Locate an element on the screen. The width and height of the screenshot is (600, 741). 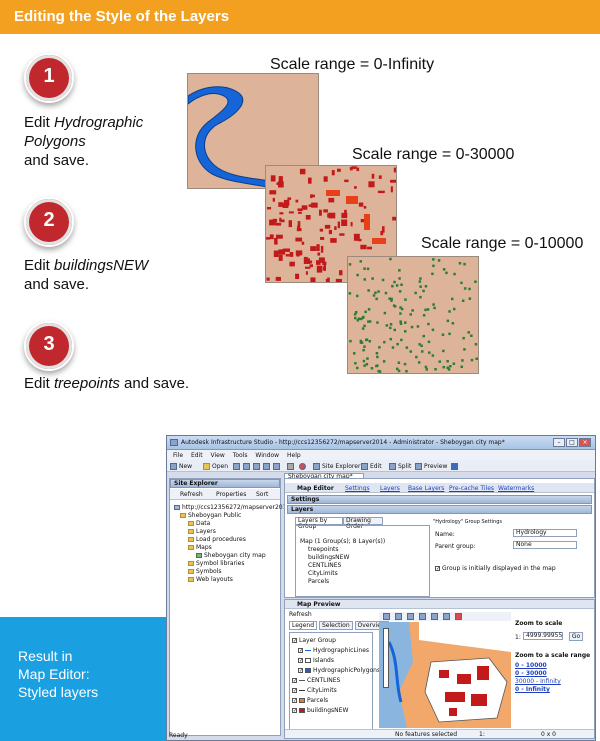
legend-layer-group: ✓ Layer Group is located at coordinates (314, 640).